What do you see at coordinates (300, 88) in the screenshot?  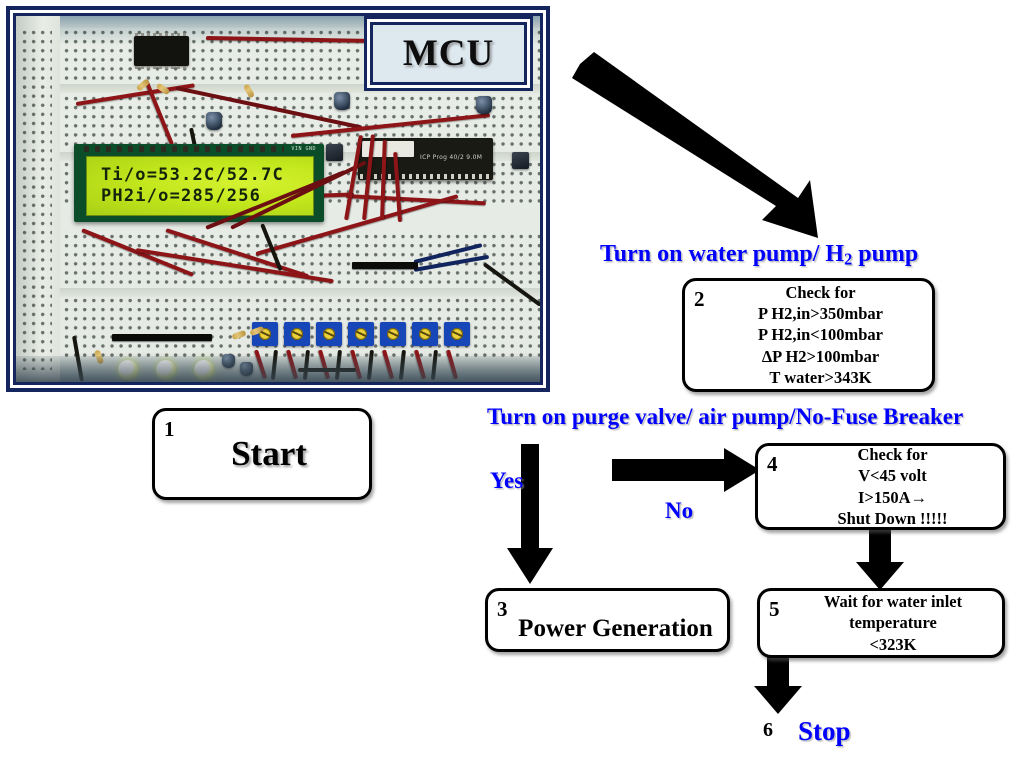 I see `breadboard-gutter-top` at bounding box center [300, 88].